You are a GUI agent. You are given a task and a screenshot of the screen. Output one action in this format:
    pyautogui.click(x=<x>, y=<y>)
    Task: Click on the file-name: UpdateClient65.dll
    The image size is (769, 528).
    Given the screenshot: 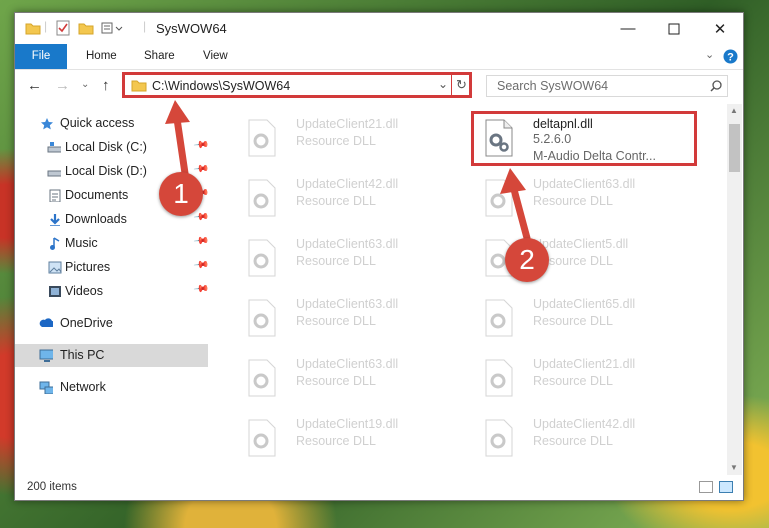 What is the action you would take?
    pyautogui.click(x=584, y=304)
    